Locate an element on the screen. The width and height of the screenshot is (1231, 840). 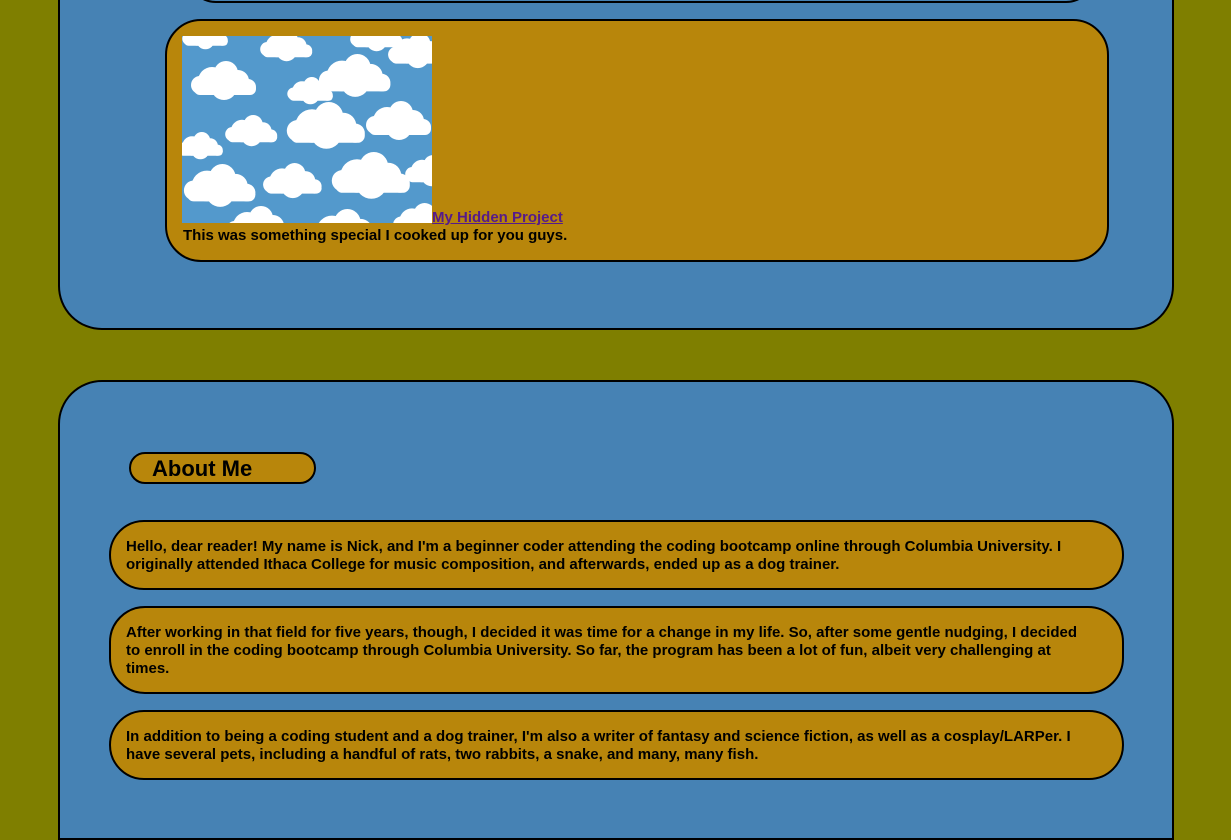
project-link: My Hidden Project is located at coordinates (497, 217).